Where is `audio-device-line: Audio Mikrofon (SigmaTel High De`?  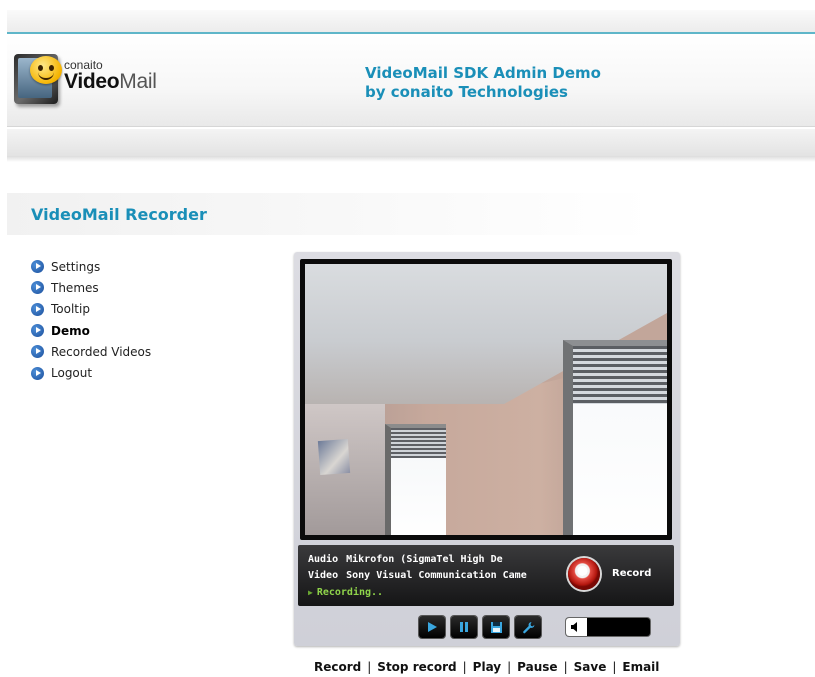 audio-device-line: Audio Mikrofon (SigmaTel High De is located at coordinates (420, 559).